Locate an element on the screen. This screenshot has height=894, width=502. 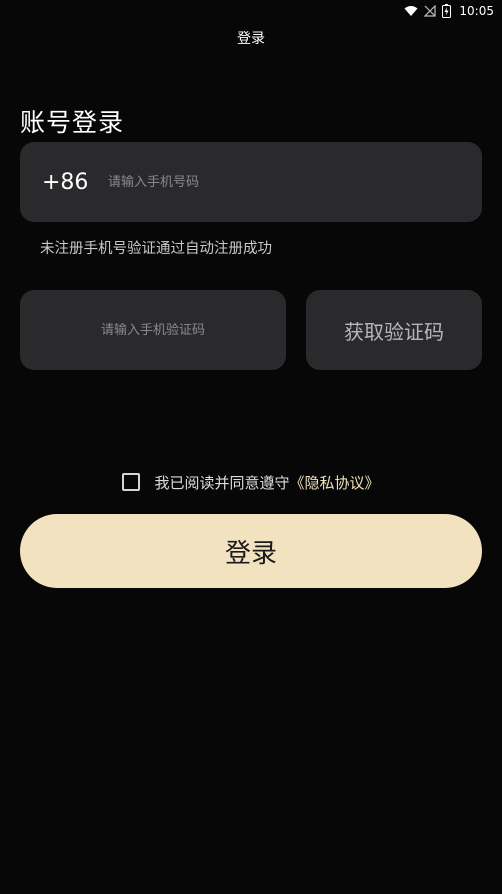
code-field-container is located at coordinates (153, 330).